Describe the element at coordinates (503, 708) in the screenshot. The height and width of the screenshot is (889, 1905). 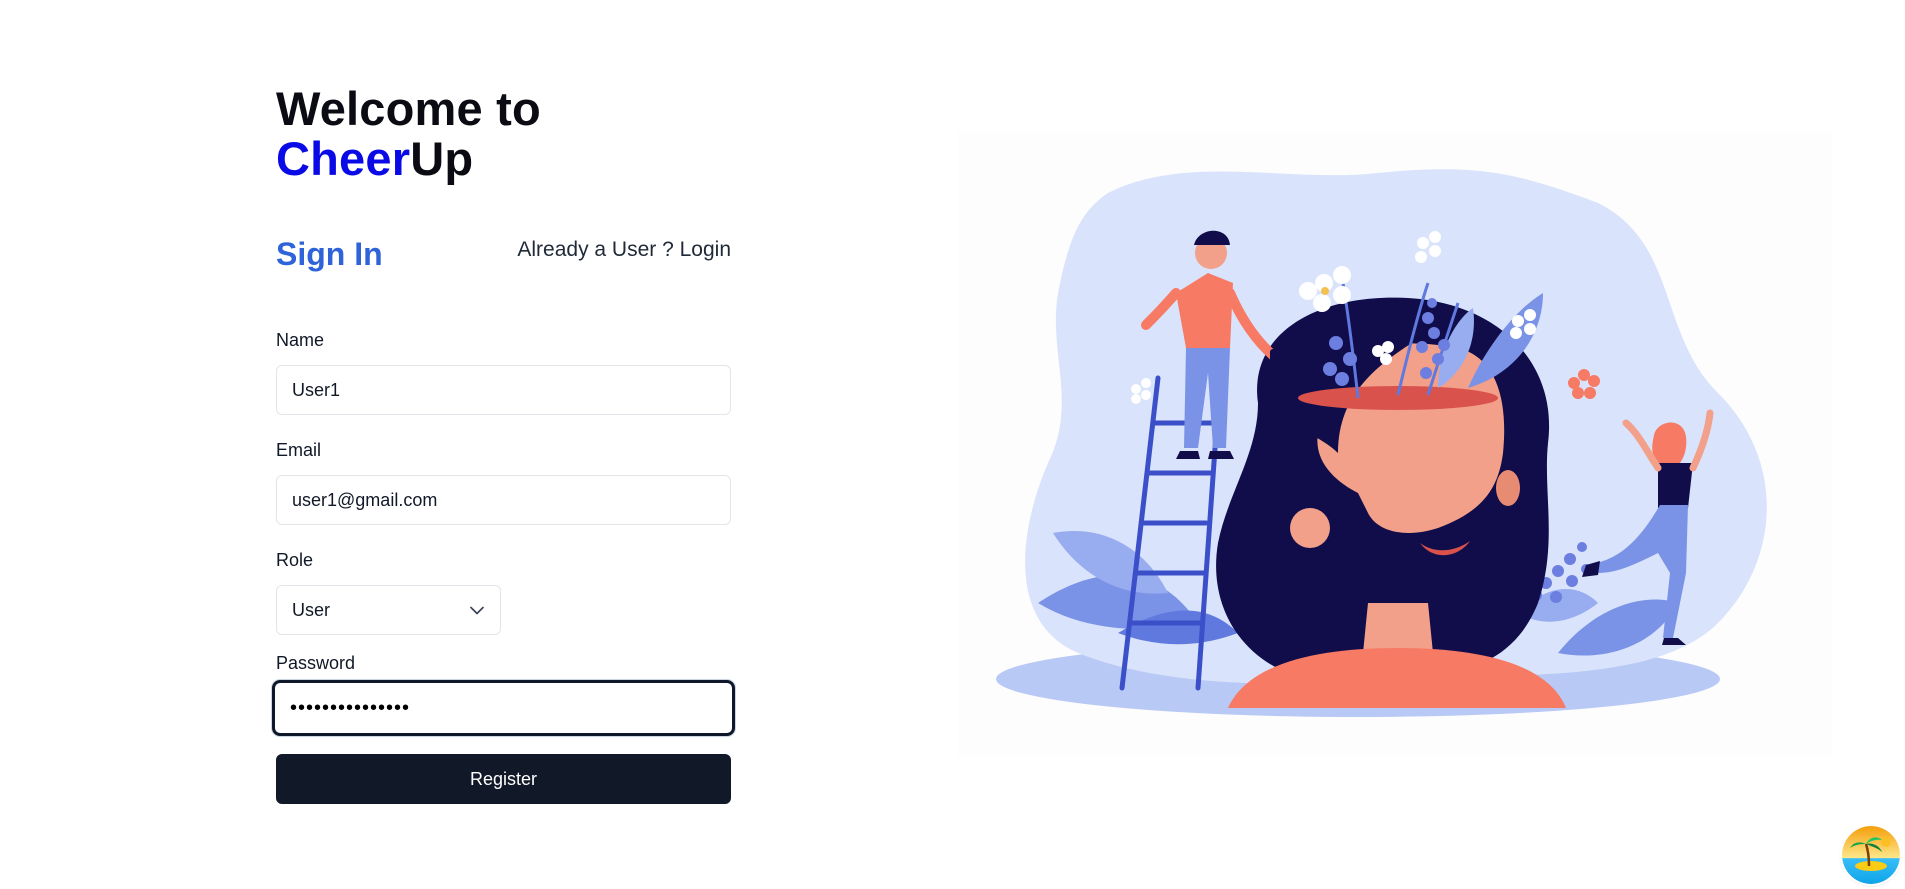
I see `password-input: •••••••••••••••` at that location.